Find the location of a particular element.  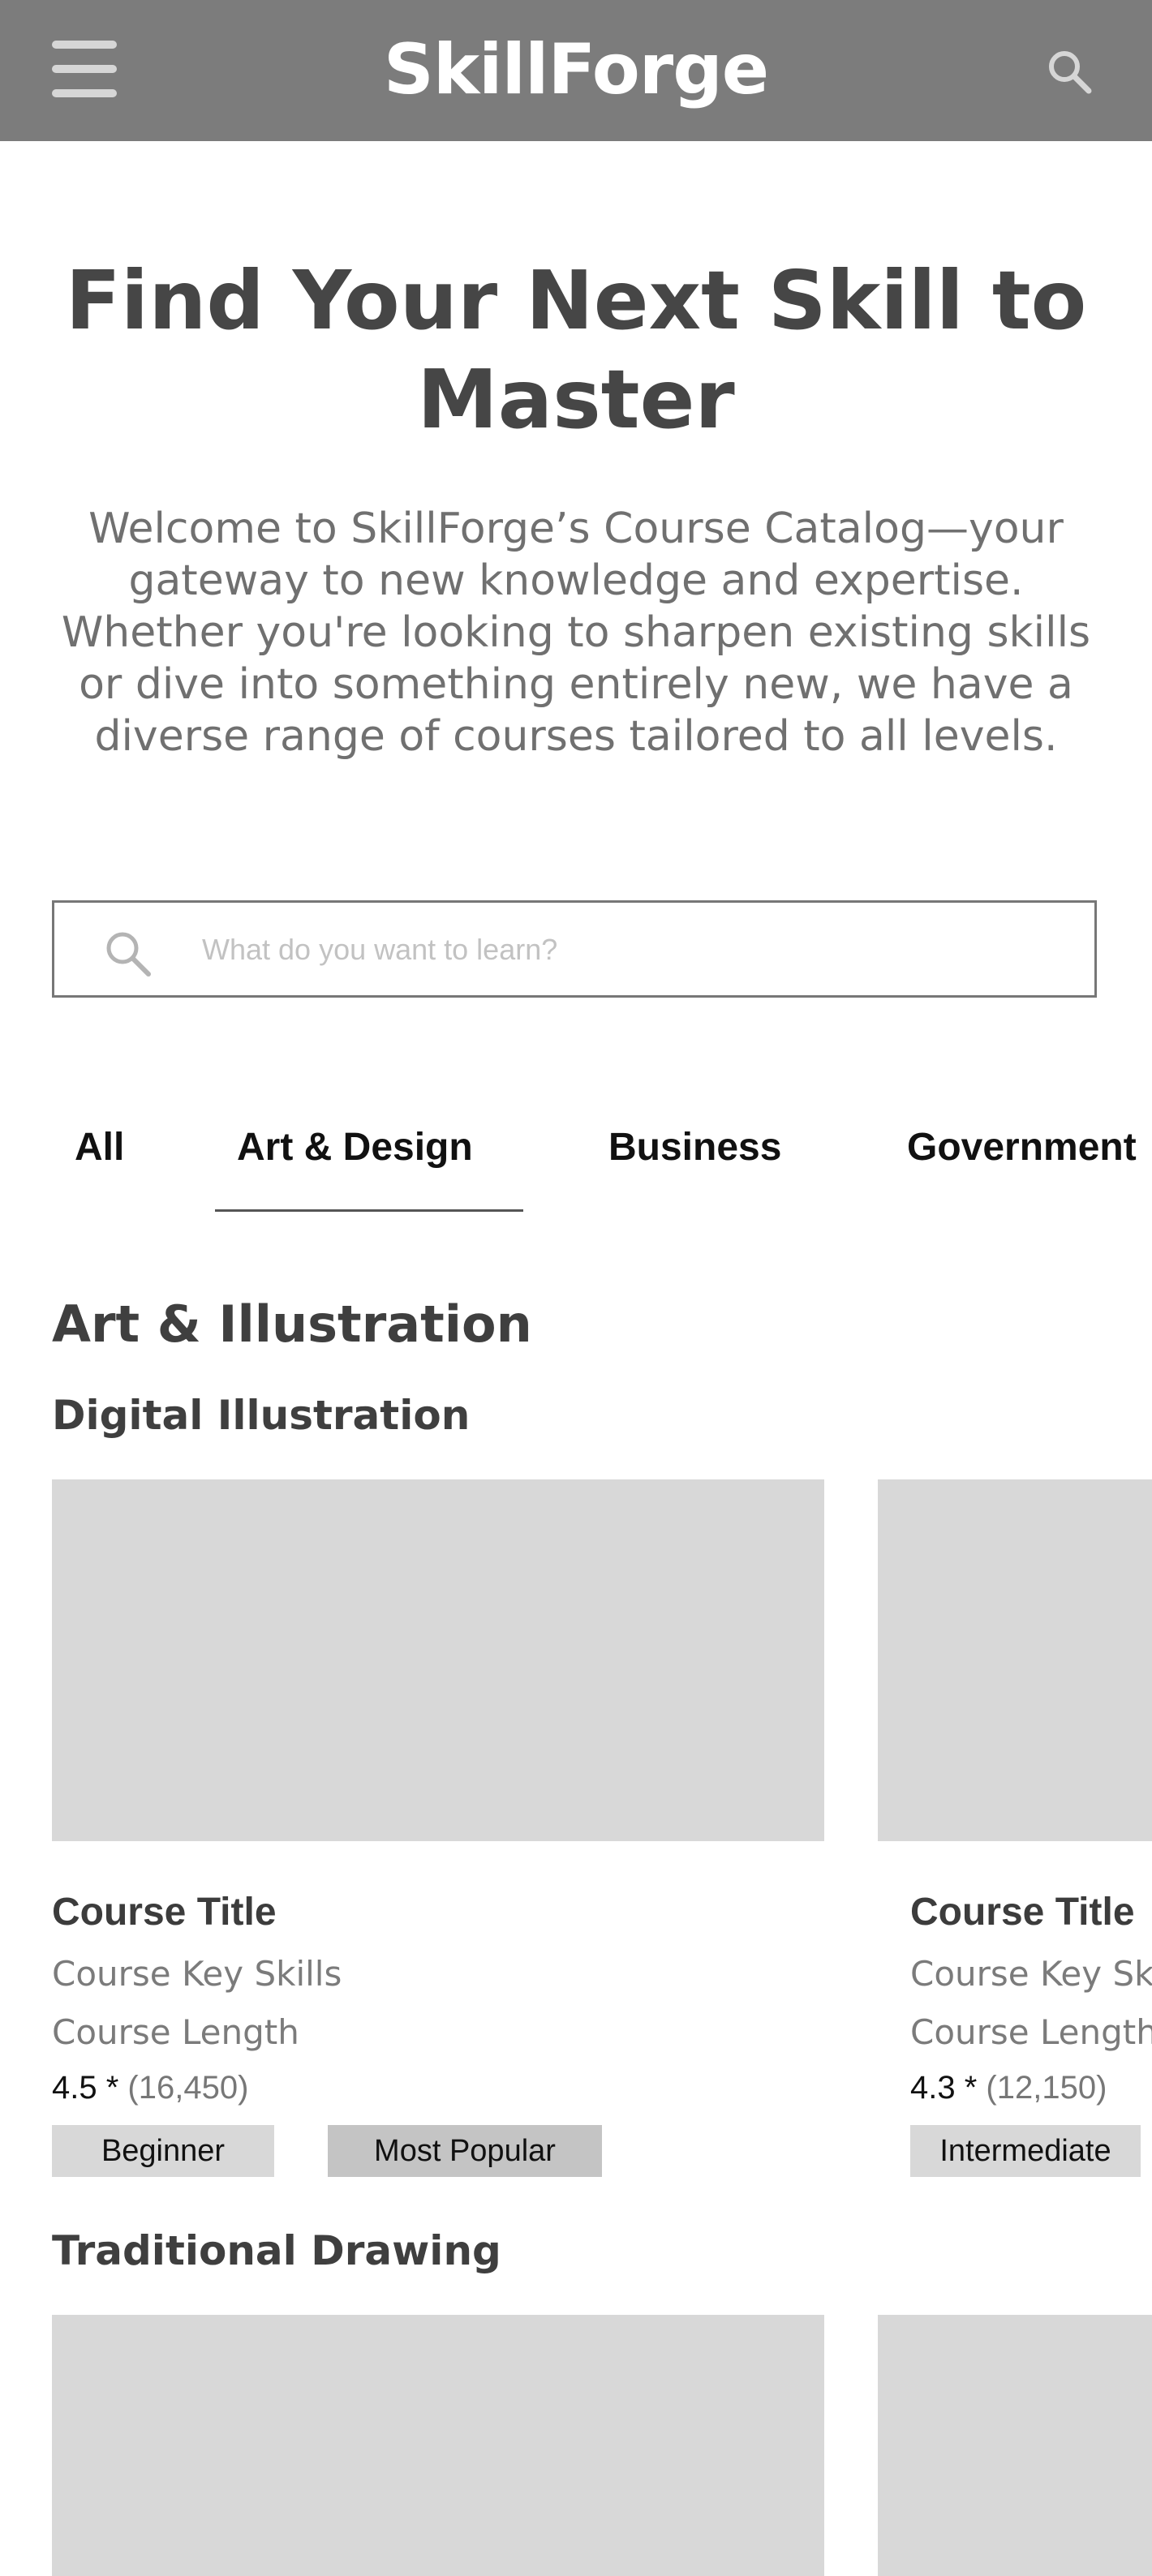

subsection-heading: Traditional Drawing is located at coordinates (276, 2250).